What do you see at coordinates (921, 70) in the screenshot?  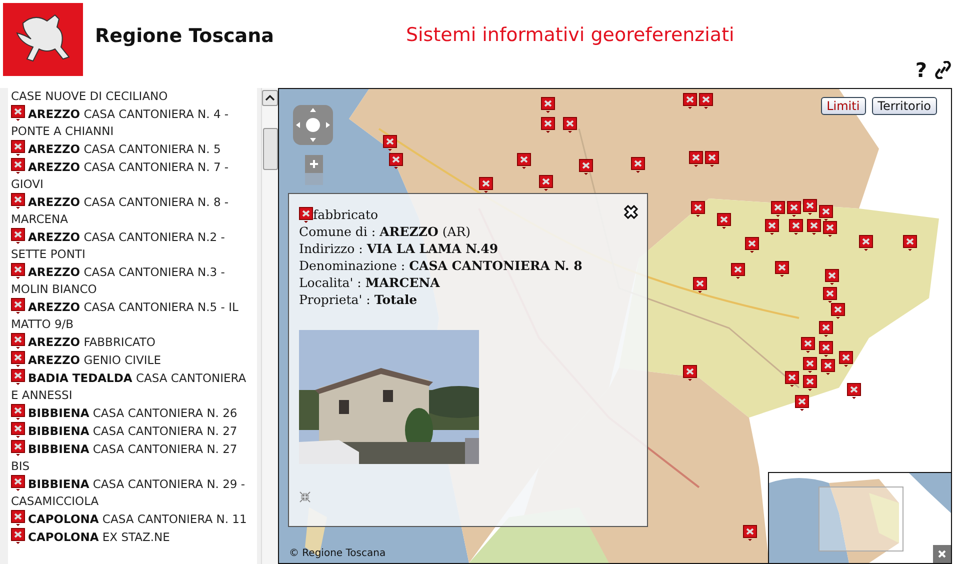 I see `help-button: ?` at bounding box center [921, 70].